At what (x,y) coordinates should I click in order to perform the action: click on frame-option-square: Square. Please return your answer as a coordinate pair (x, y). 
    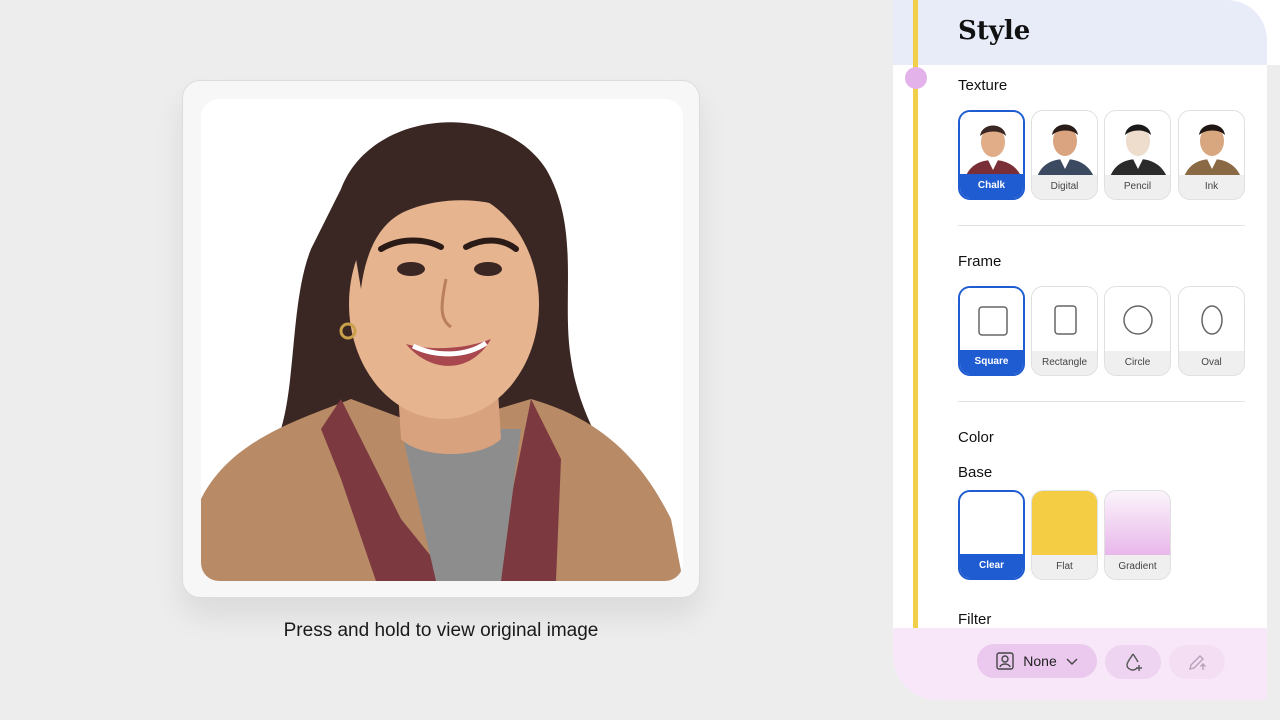
    Looking at the image, I should click on (991, 331).